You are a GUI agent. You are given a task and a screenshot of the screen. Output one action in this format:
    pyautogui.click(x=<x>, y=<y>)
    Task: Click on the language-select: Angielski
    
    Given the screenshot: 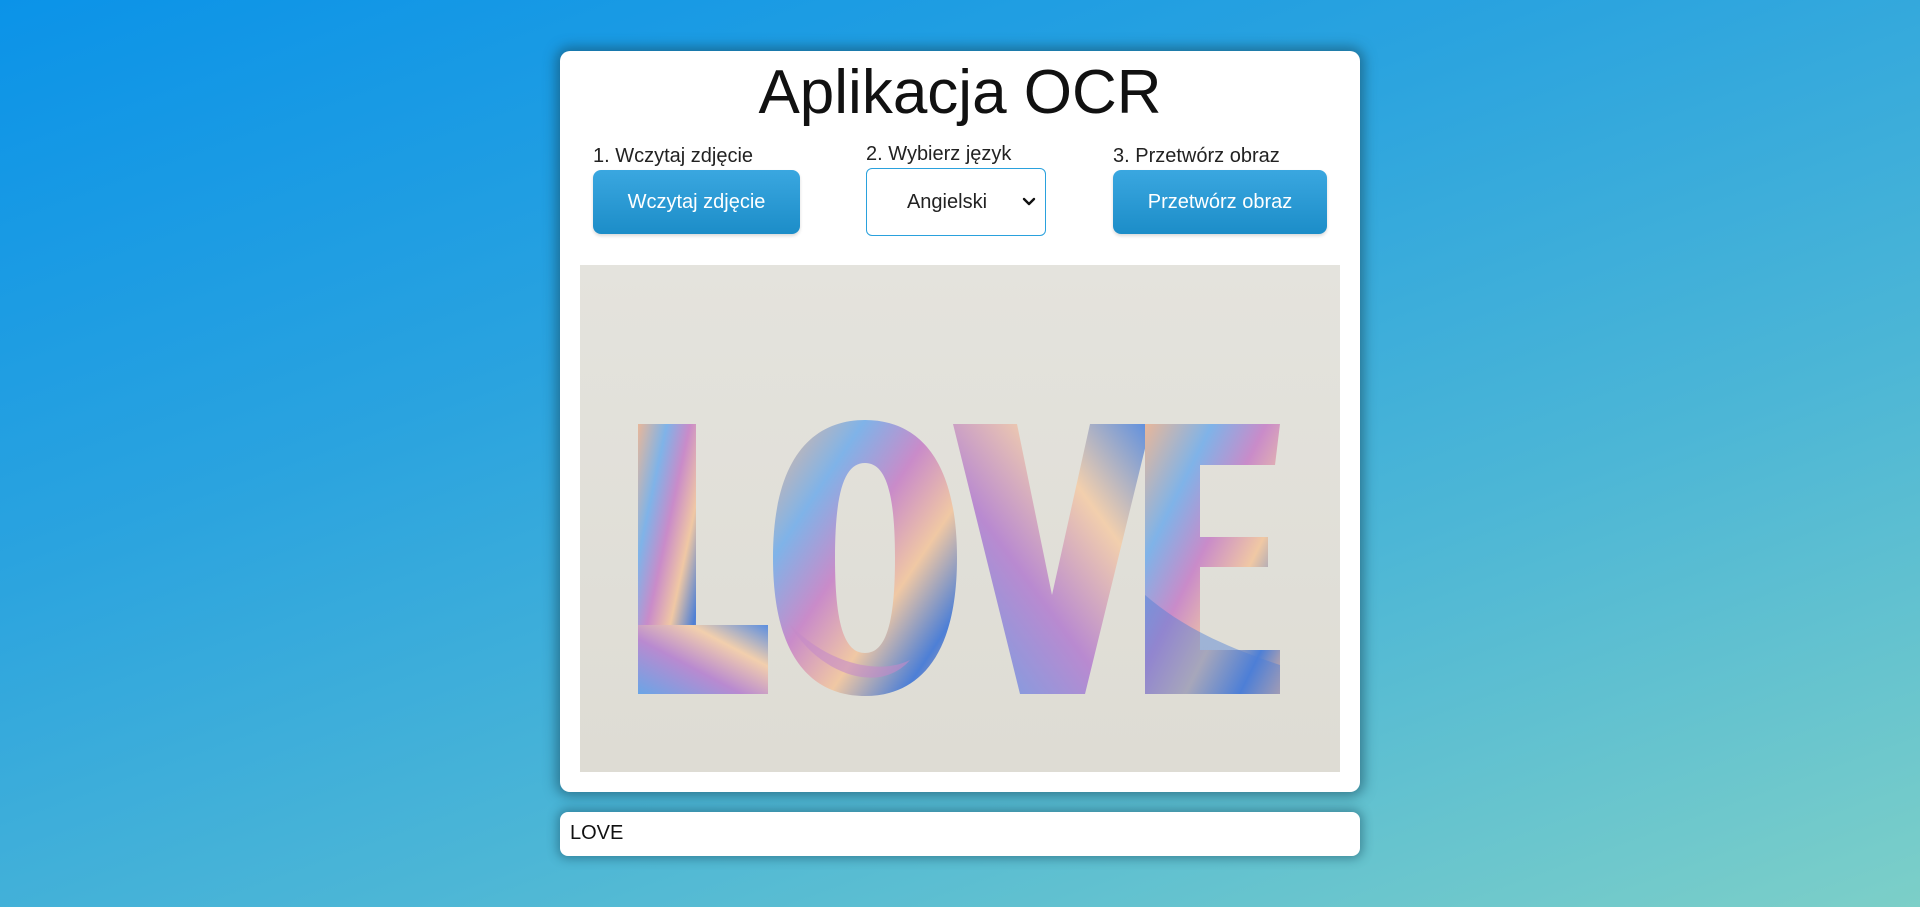 What is the action you would take?
    pyautogui.click(x=956, y=202)
    